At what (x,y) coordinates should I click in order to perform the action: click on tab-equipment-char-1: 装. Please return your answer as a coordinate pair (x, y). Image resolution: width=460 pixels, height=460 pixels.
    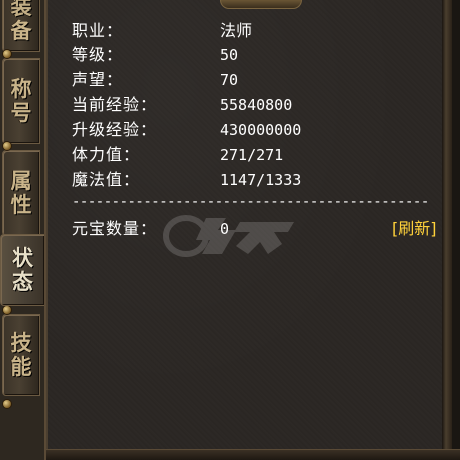
    Looking at the image, I should click on (21, 9).